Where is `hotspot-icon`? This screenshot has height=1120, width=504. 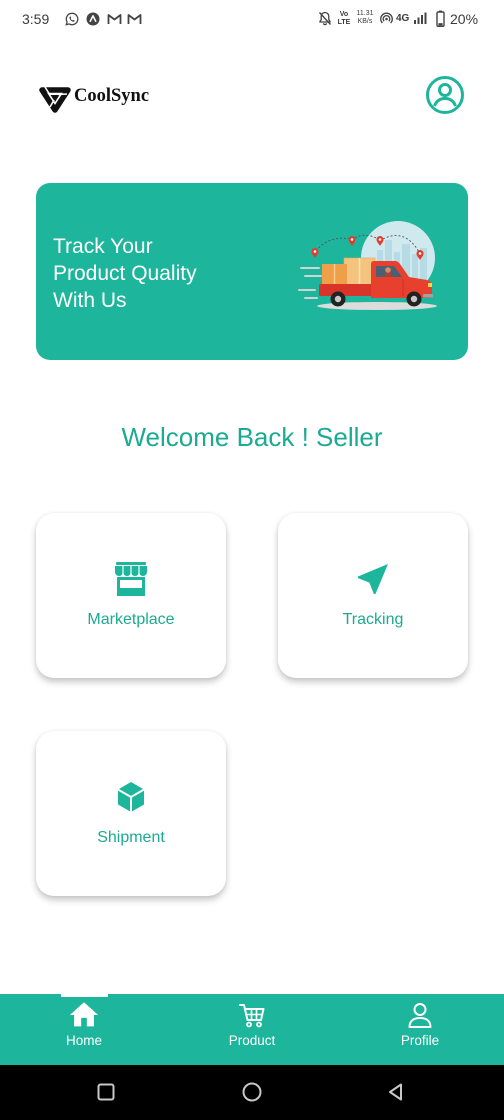
hotspot-icon is located at coordinates (386, 18).